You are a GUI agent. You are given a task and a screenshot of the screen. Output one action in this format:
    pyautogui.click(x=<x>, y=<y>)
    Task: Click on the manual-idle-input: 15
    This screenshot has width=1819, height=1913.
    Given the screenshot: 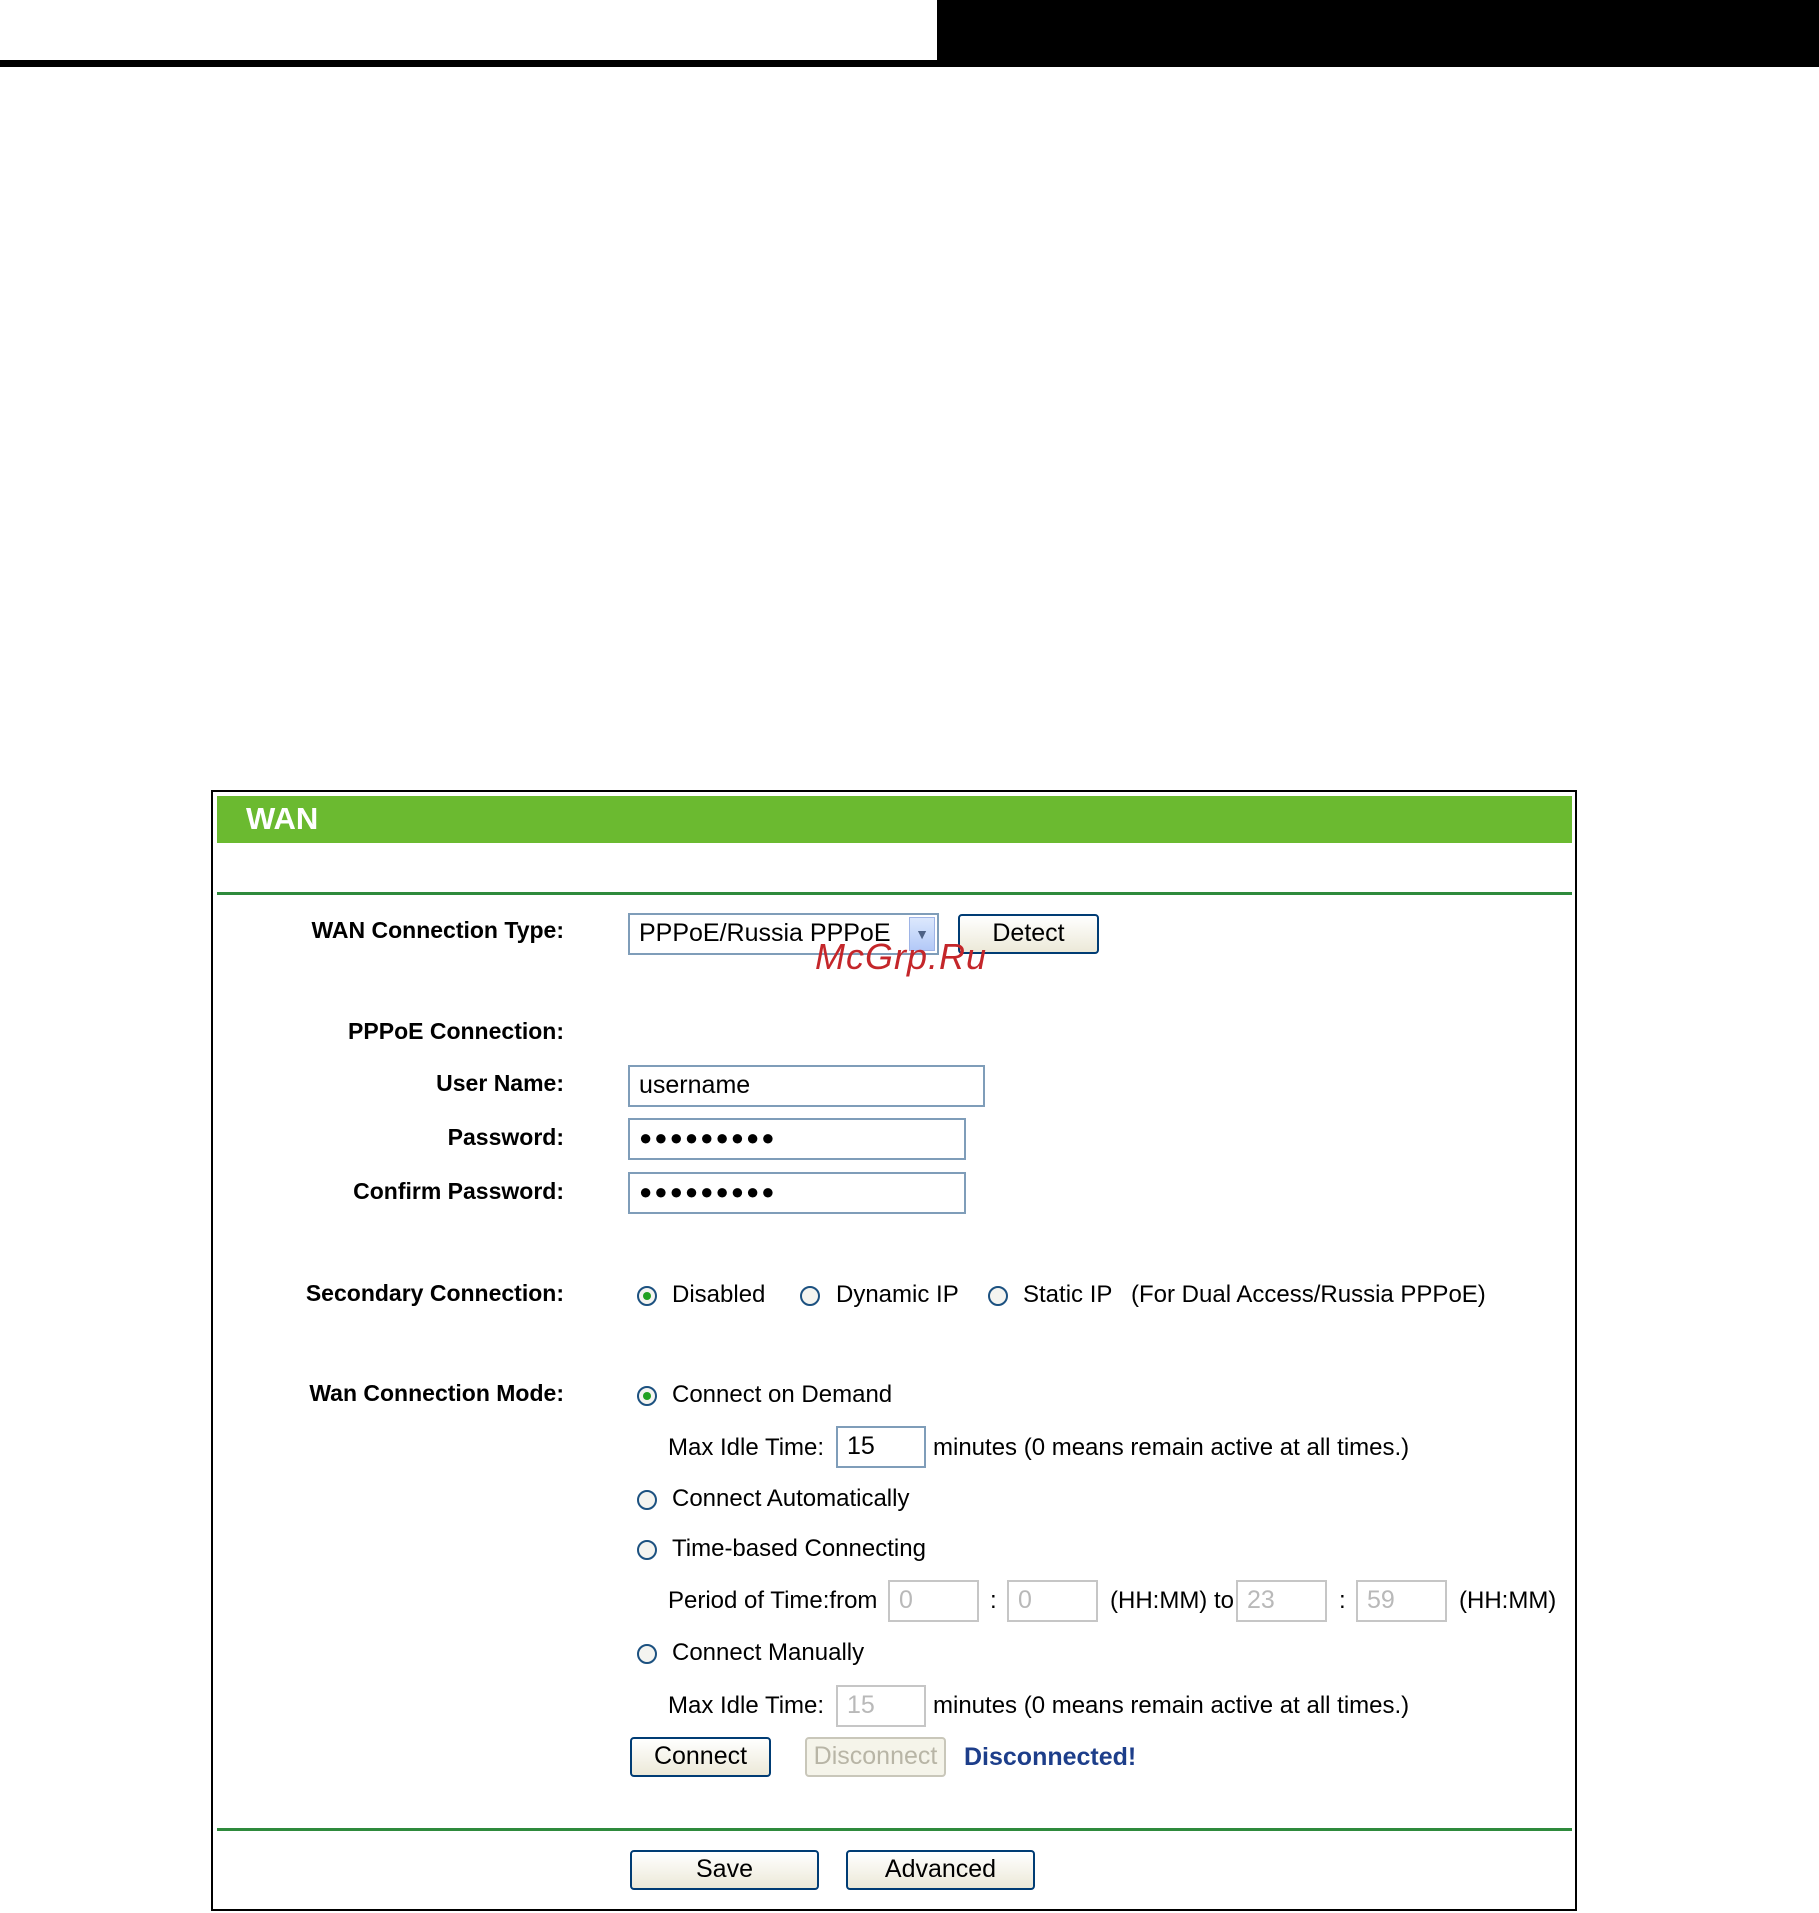 What is the action you would take?
    pyautogui.click(x=881, y=1706)
    